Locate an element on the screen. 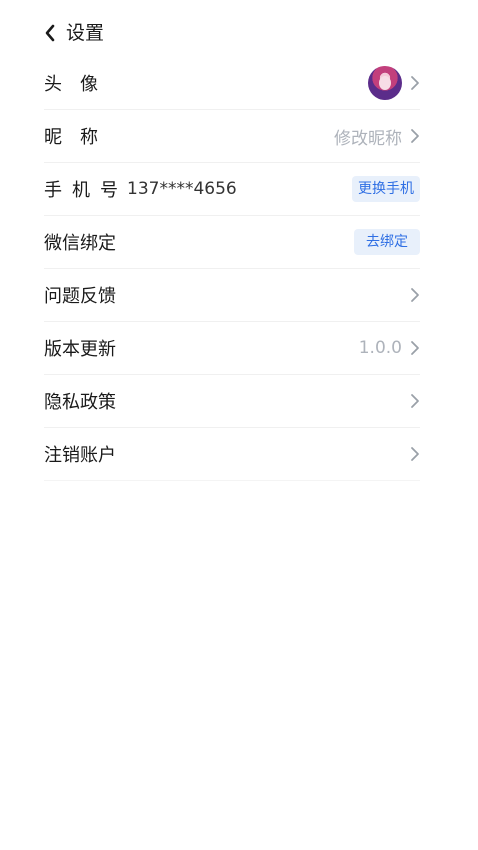 The width and height of the screenshot is (478, 850). chevron-left-icon is located at coordinates (50, 33).